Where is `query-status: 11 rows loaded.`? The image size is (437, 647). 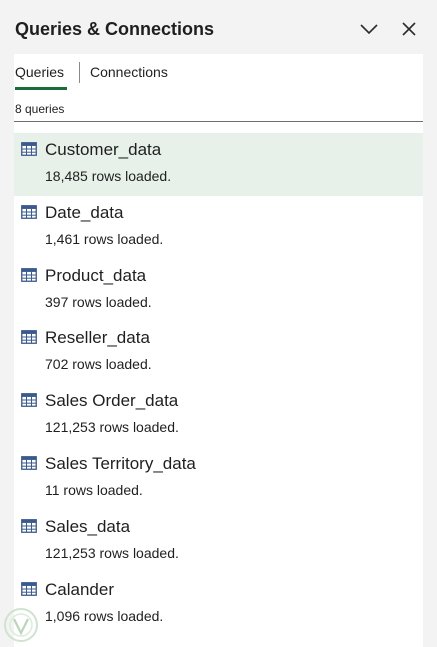
query-status: 11 rows loaded. is located at coordinates (94, 489).